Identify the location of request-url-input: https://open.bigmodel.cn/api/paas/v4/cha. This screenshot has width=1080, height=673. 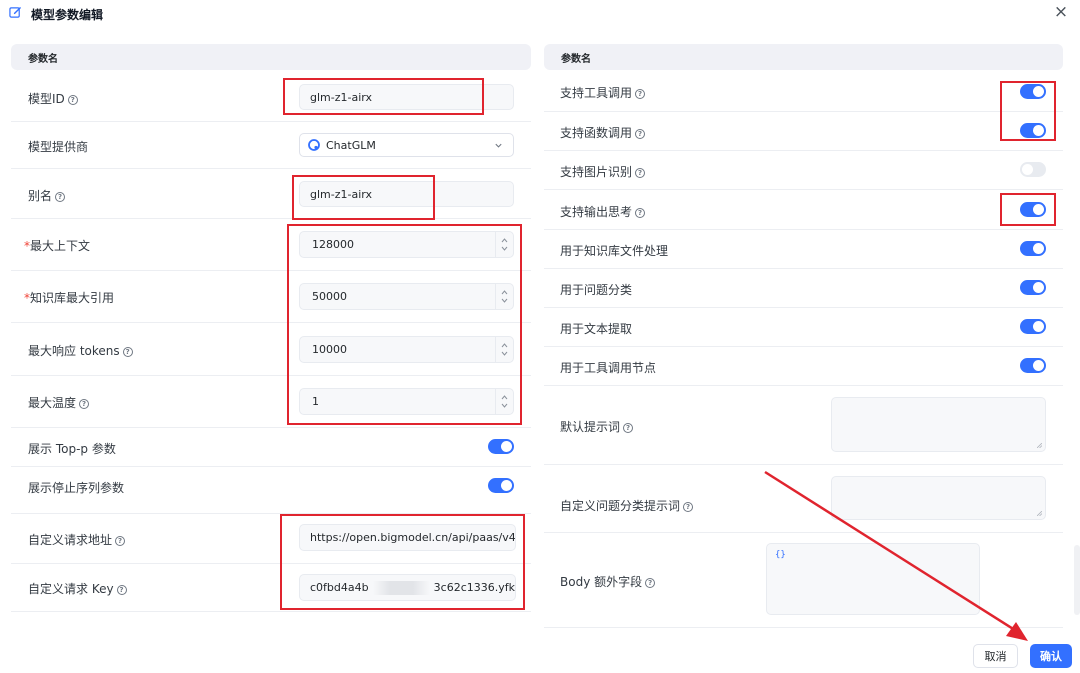
(407, 537).